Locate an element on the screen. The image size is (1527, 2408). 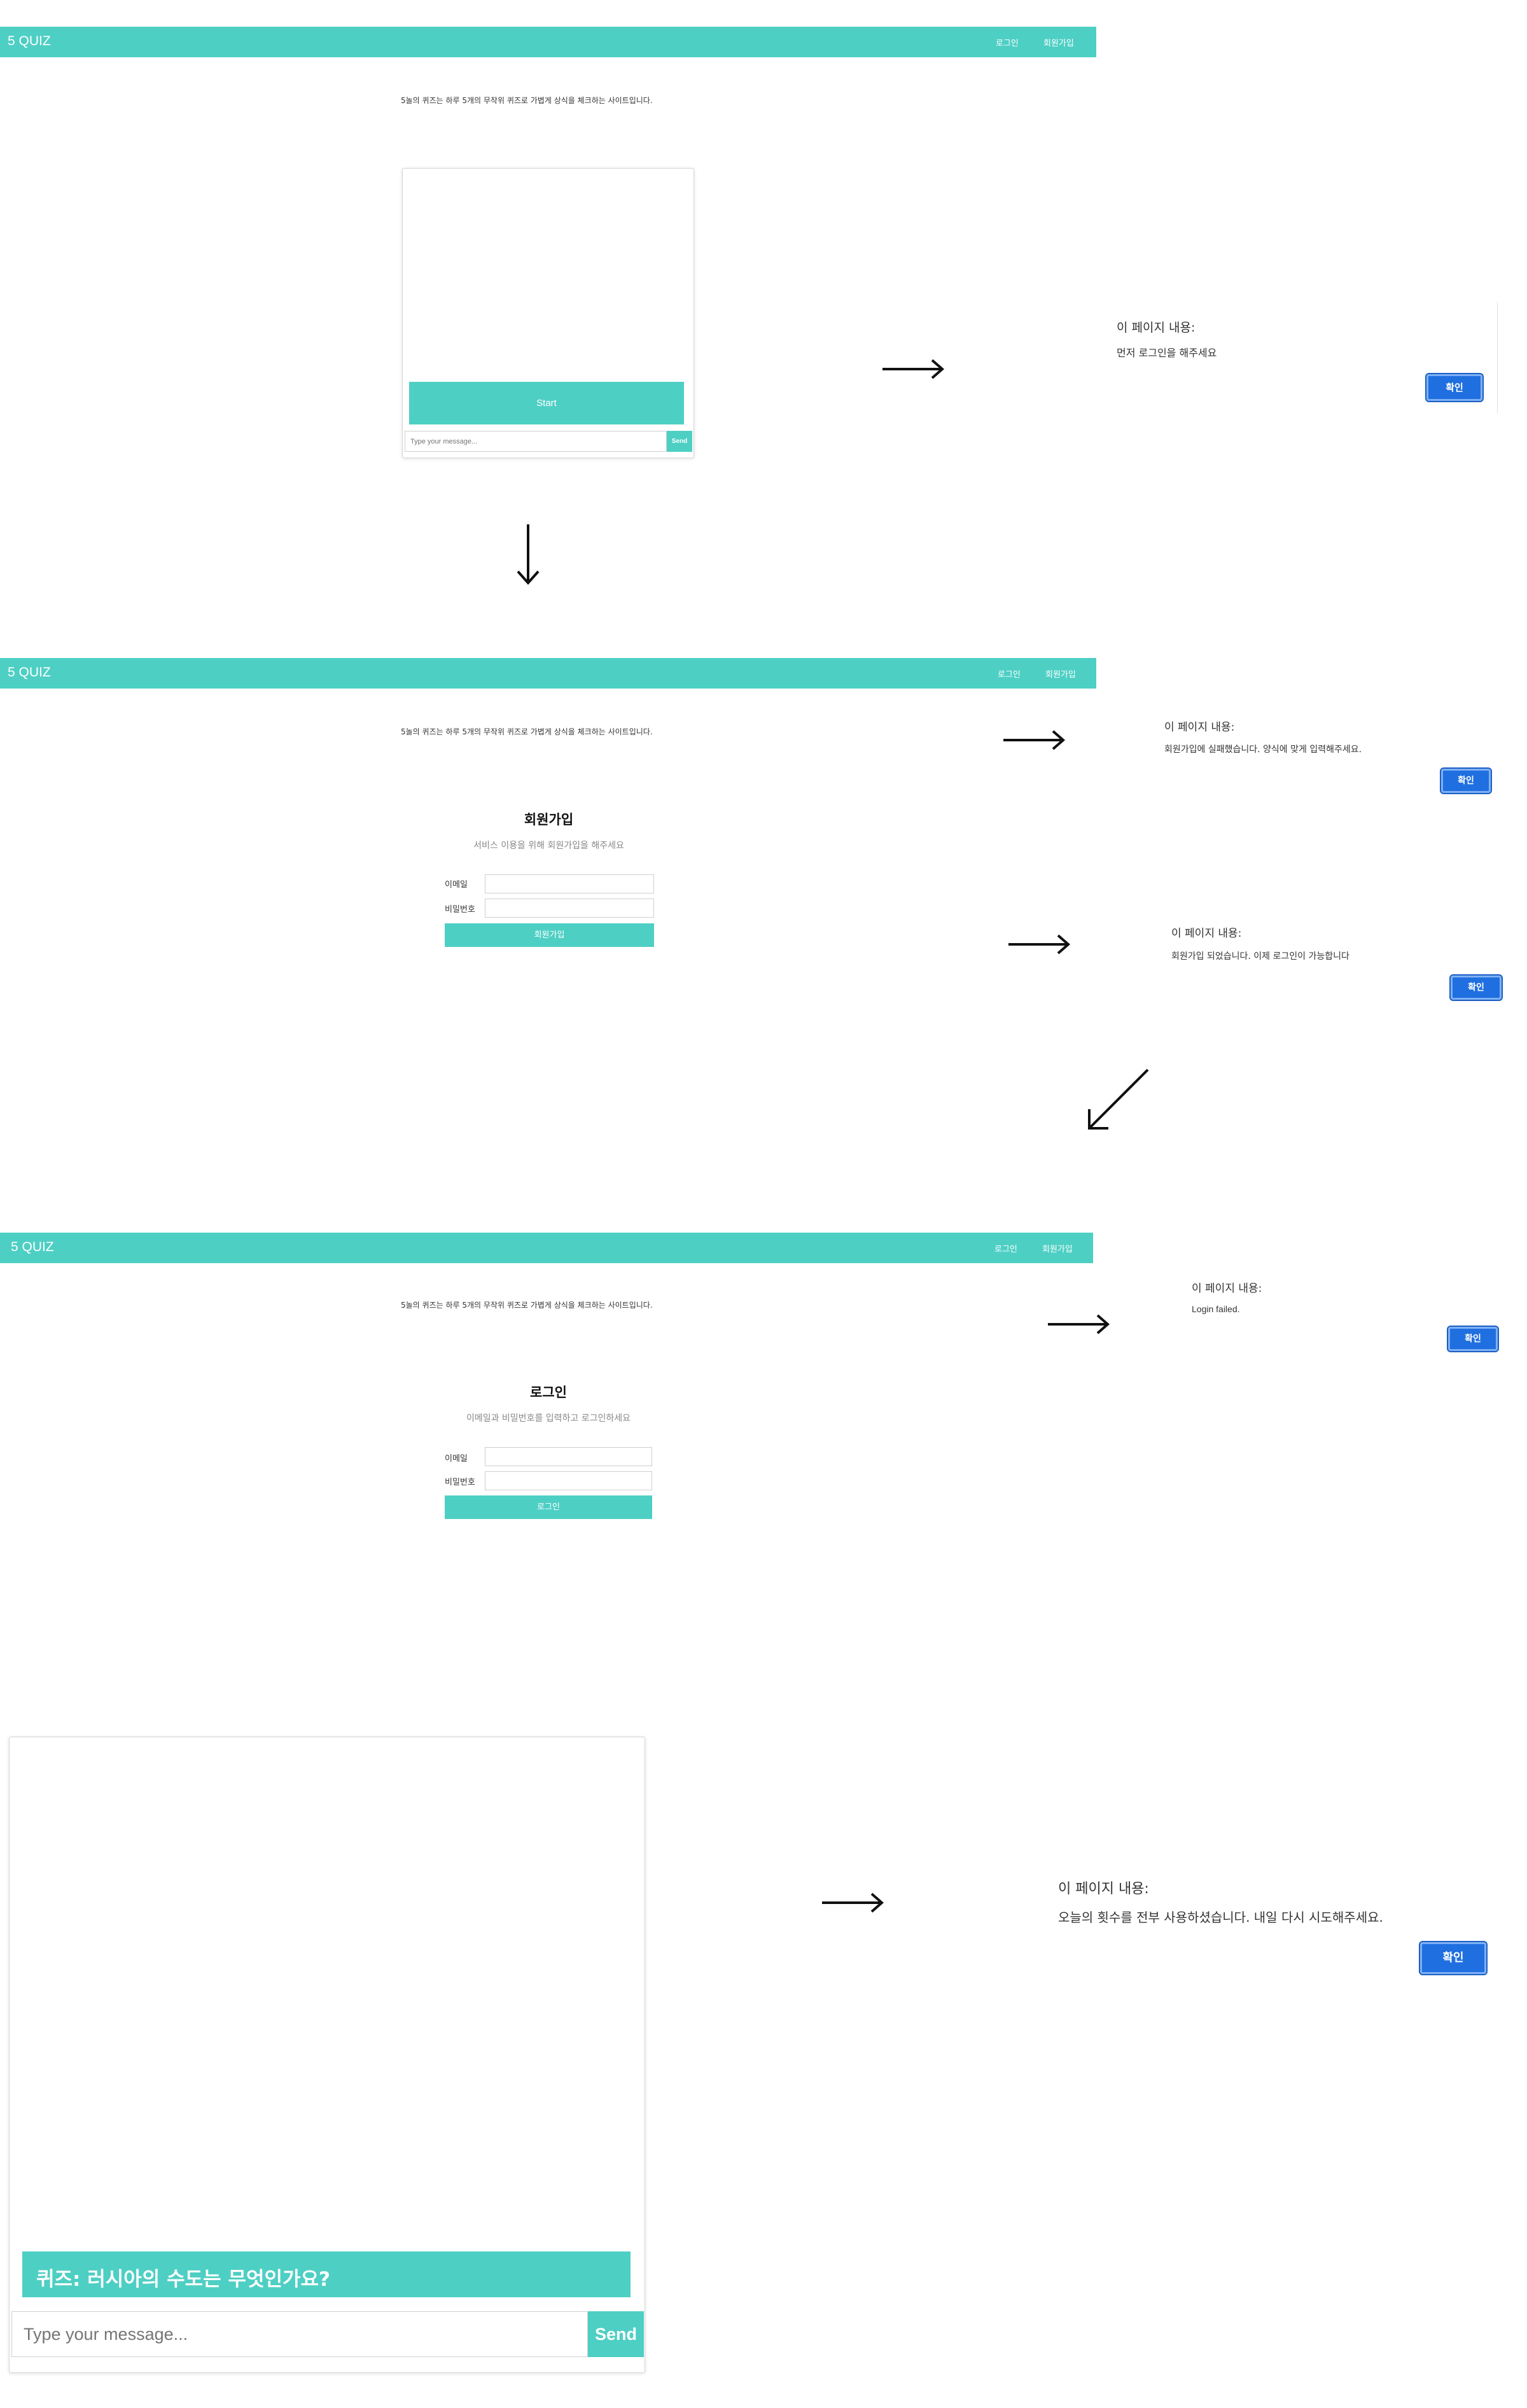
dialog-message: 회원가입에 실패했습니다. 양식에 맞게 입력해주세요. is located at coordinates (1263, 750).